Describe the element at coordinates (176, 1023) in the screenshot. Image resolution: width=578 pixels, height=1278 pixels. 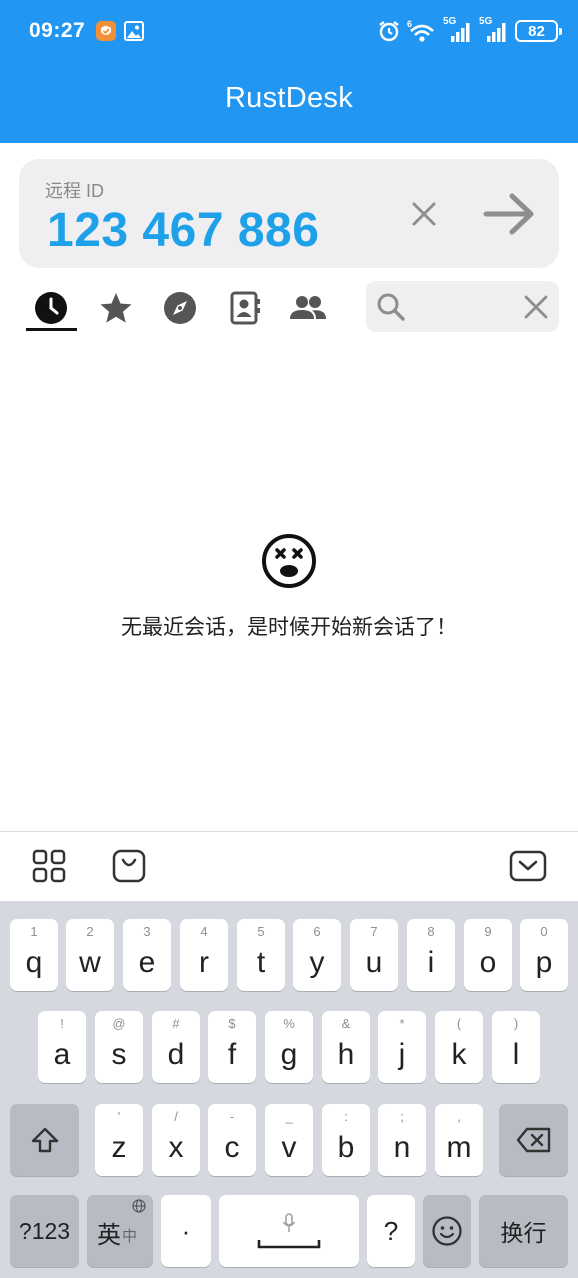
I see `key-hint: #` at that location.